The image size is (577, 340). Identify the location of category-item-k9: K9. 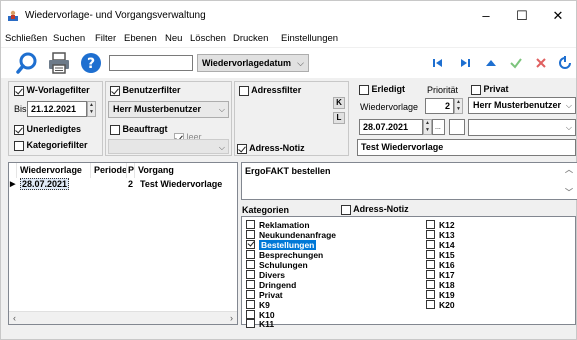
(258, 305).